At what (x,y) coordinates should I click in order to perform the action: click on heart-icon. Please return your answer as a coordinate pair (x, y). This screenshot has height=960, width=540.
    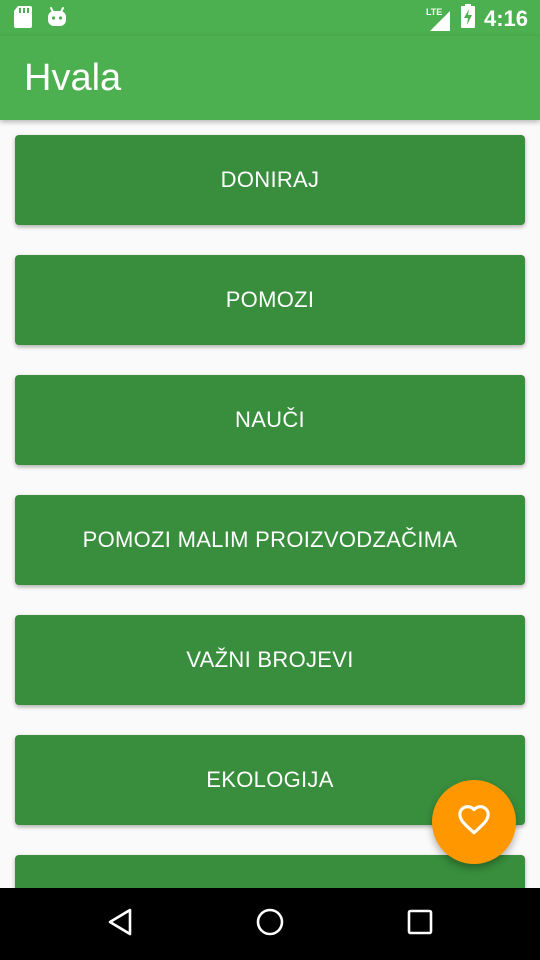
    Looking at the image, I should click on (474, 822).